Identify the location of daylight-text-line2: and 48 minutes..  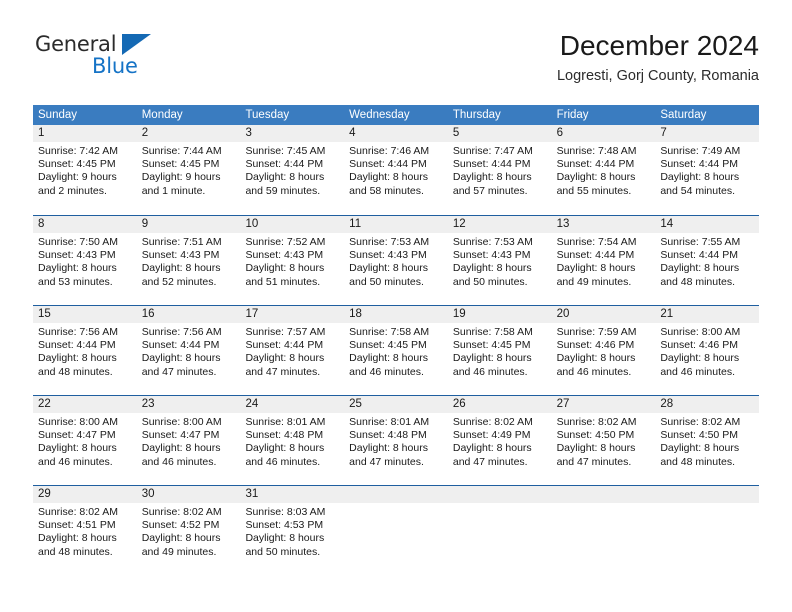
(698, 281).